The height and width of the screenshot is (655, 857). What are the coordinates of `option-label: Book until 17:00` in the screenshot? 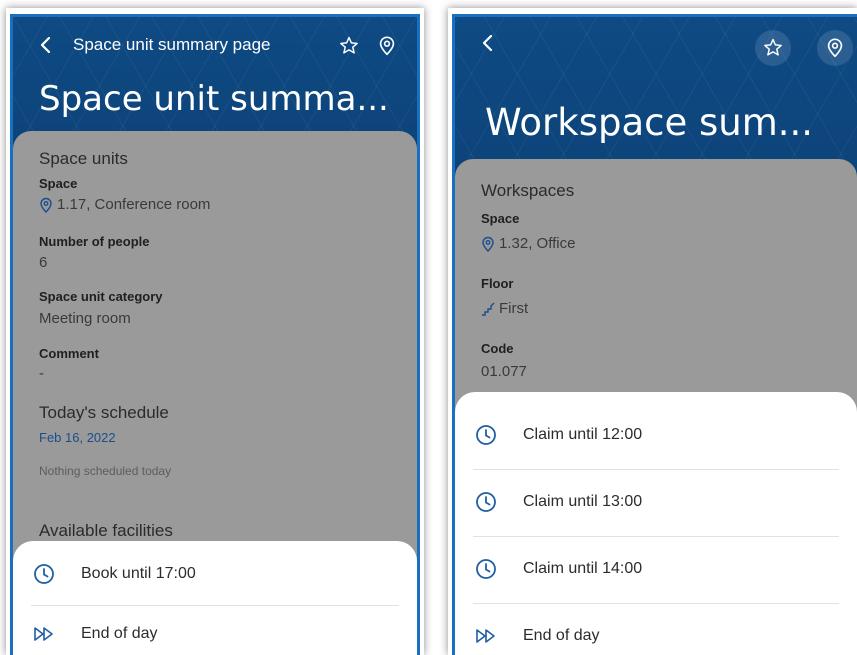 It's located at (138, 573).